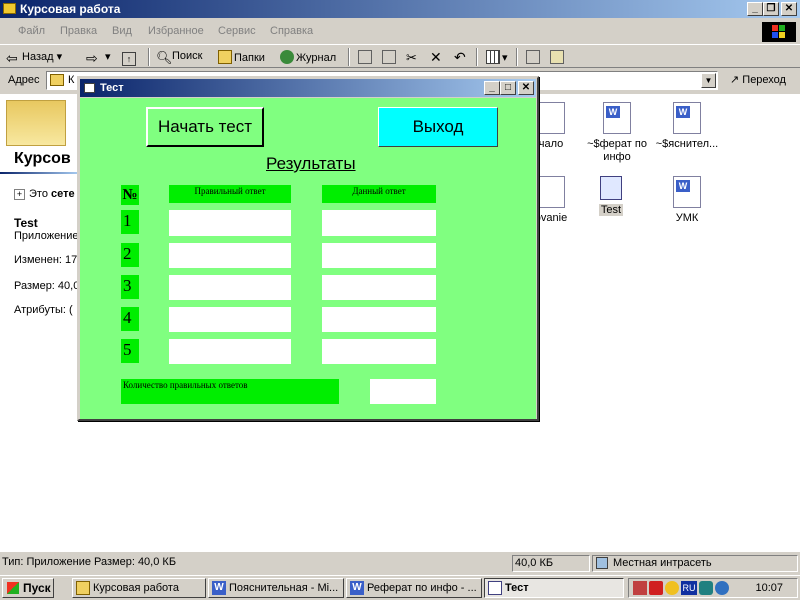 Image resolution: width=800 pixels, height=600 pixels. I want to click on window-titlebar: Курсовая работа _ ❐ ✕, so click(400, 9).